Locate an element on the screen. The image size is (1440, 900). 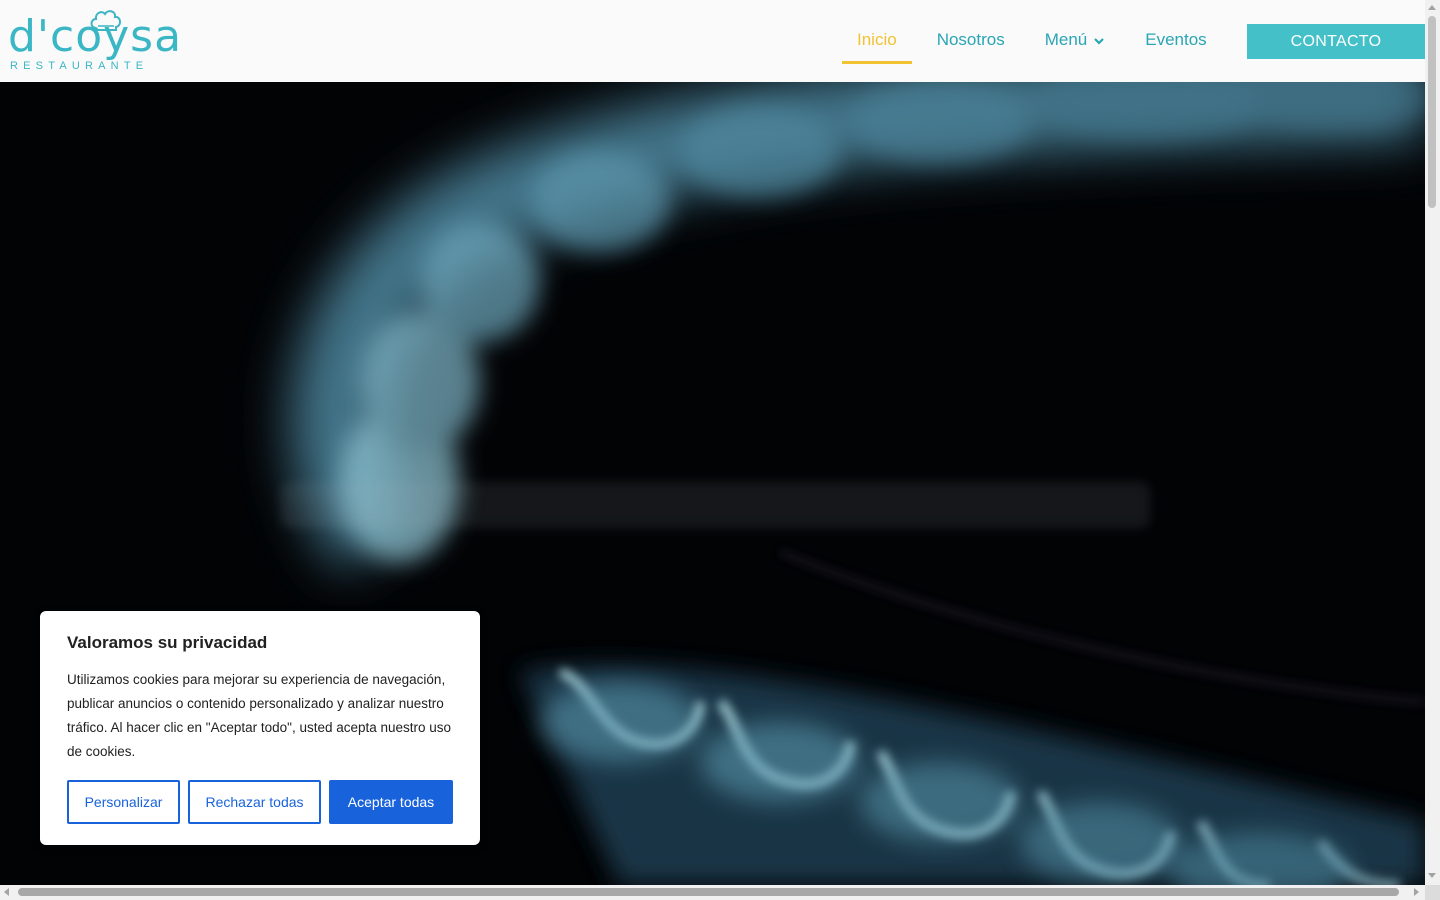
logo-tagline: RESTAURANTE is located at coordinates (79, 66).